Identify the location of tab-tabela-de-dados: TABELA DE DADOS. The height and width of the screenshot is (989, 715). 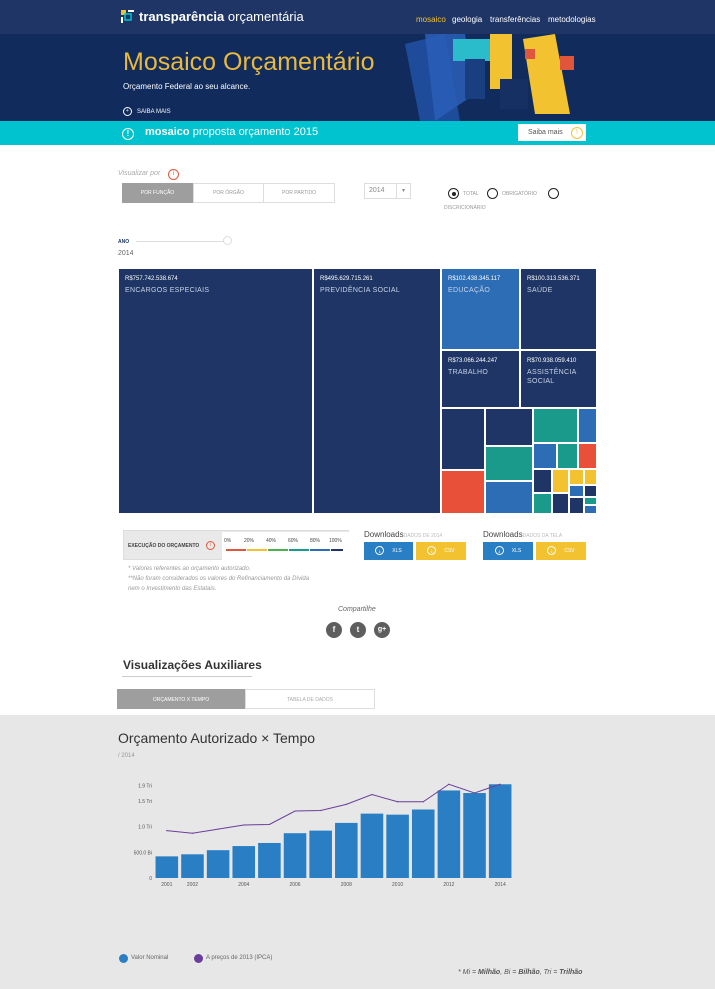
(310, 699).